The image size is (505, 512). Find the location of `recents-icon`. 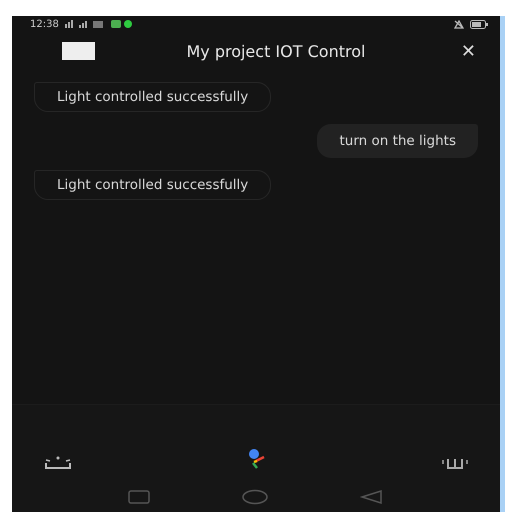

recents-icon is located at coordinates (139, 497).